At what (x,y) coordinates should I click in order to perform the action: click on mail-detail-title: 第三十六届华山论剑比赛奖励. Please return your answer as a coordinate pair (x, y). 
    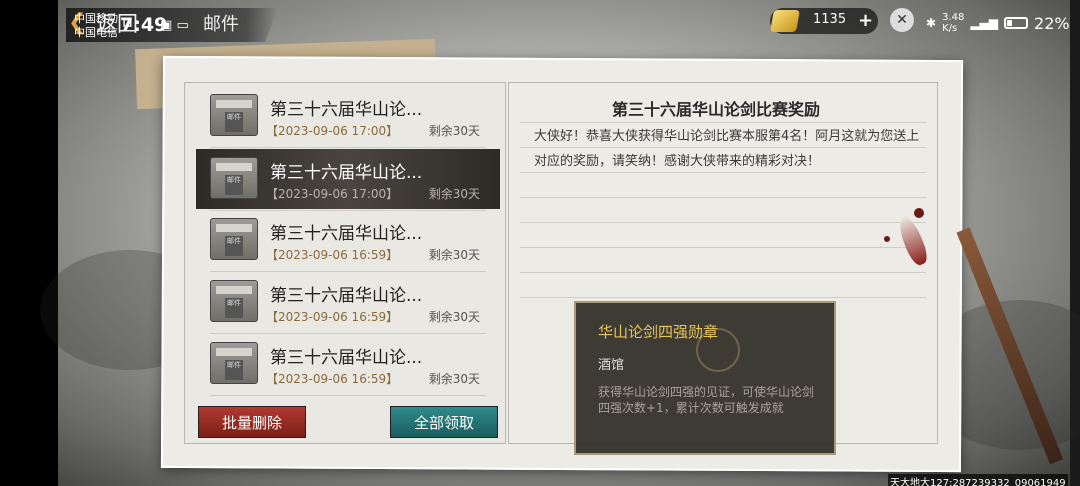
    Looking at the image, I should click on (716, 109).